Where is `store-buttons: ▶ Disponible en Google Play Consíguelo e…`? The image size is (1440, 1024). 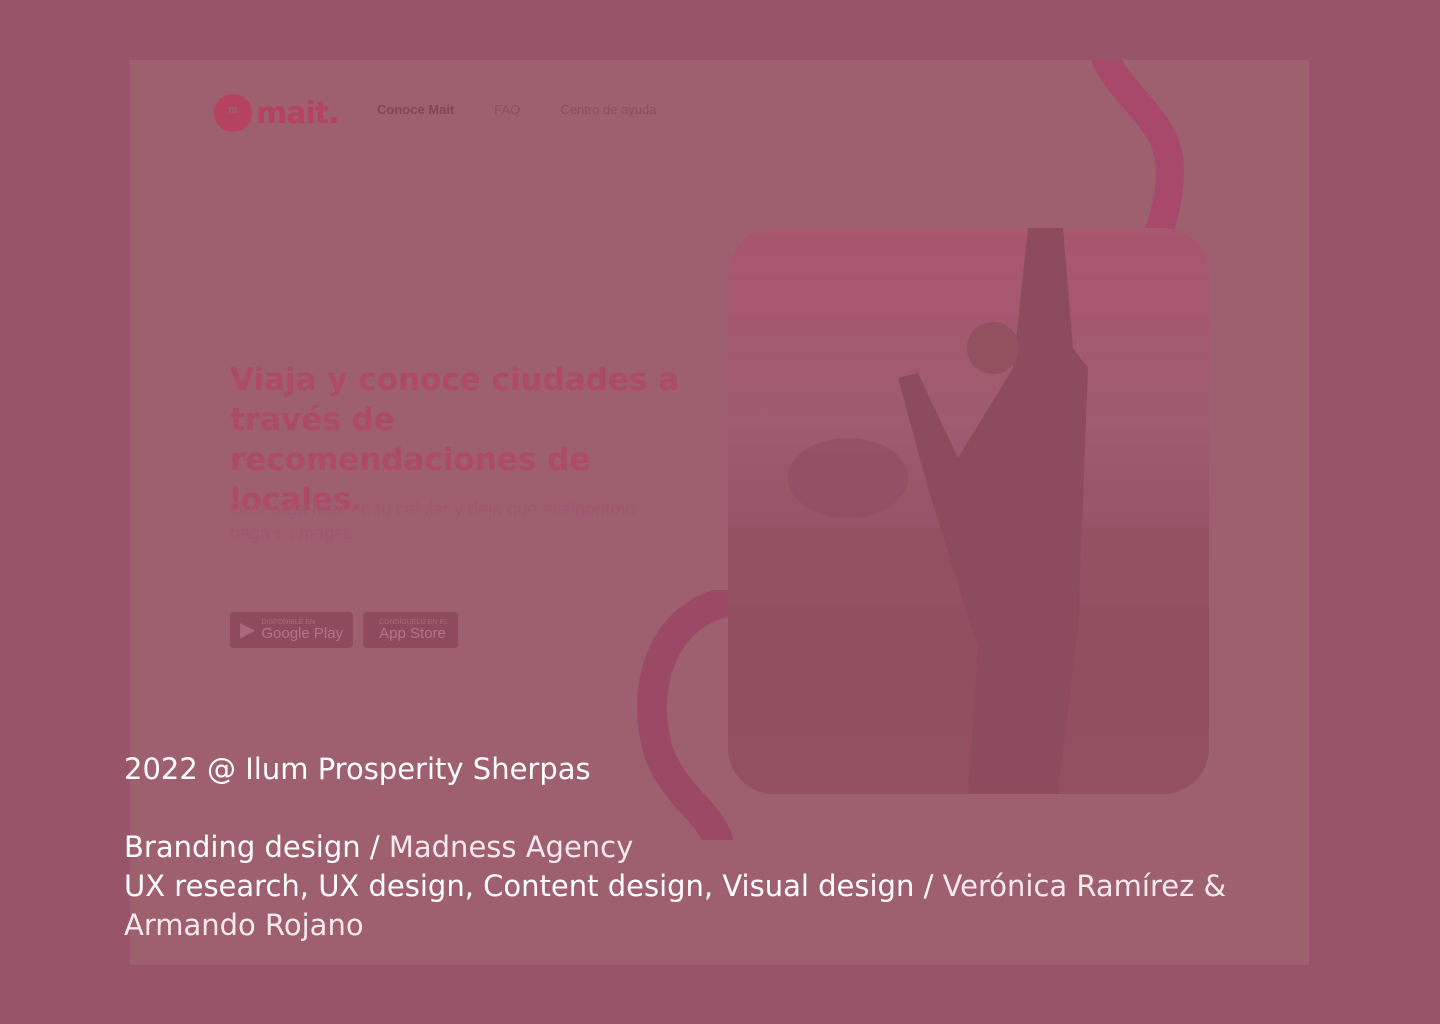 store-buttons: ▶ Disponible en Google Play Consíguelo e… is located at coordinates (344, 630).